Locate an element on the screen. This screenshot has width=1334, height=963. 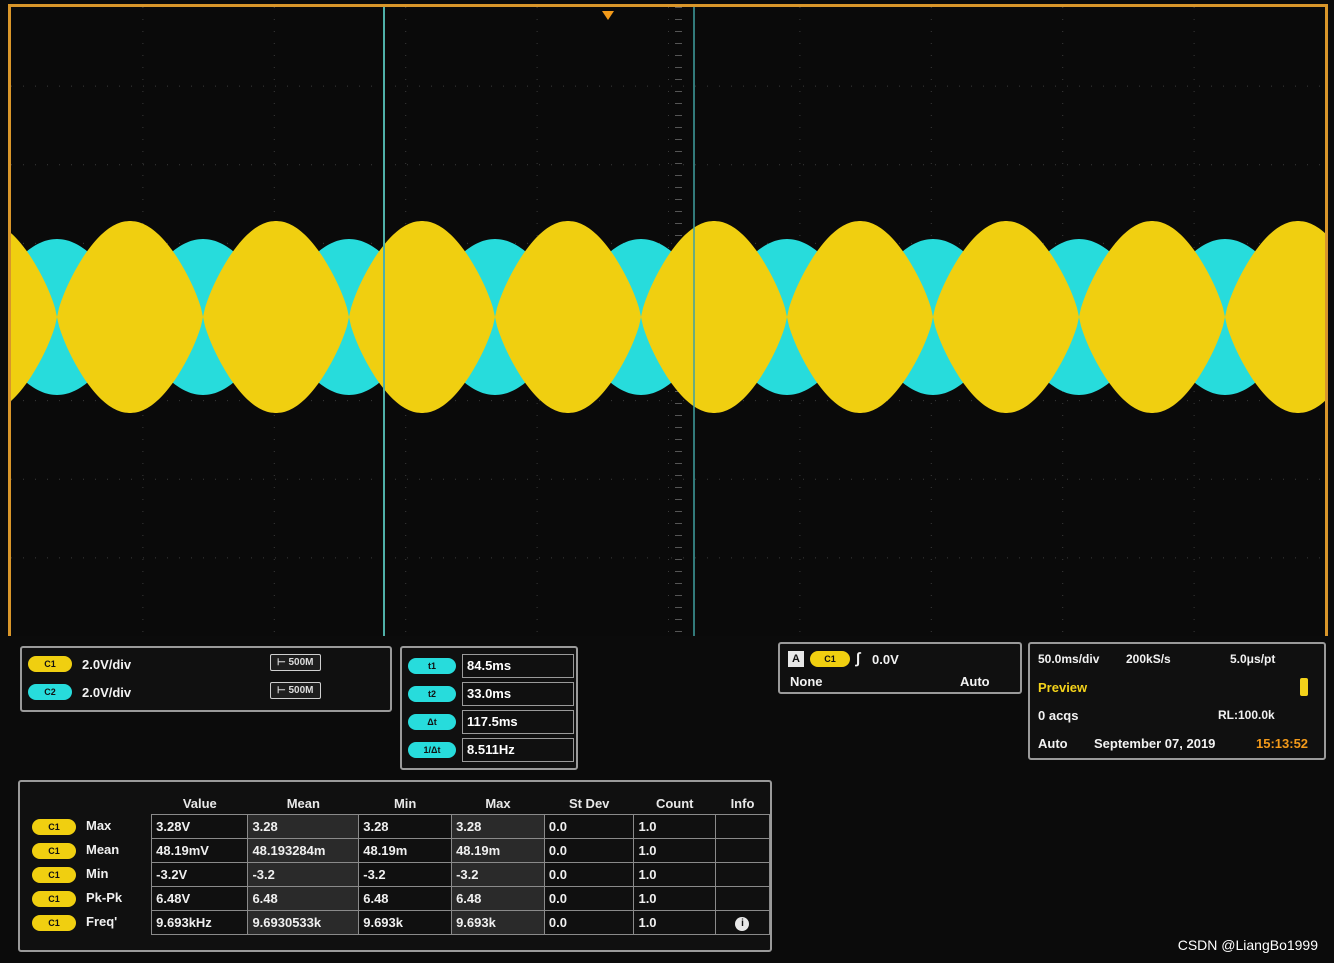
measurement-row: C1 Pk-Pk 6.48V 6.48 6.48 6.48 0.0 1.0 is located at coordinates (399, 898).